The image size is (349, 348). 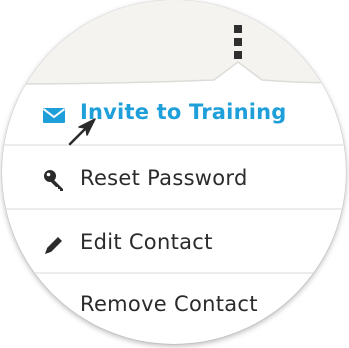 I want to click on mouse-pointer-icon, so click(x=82, y=132).